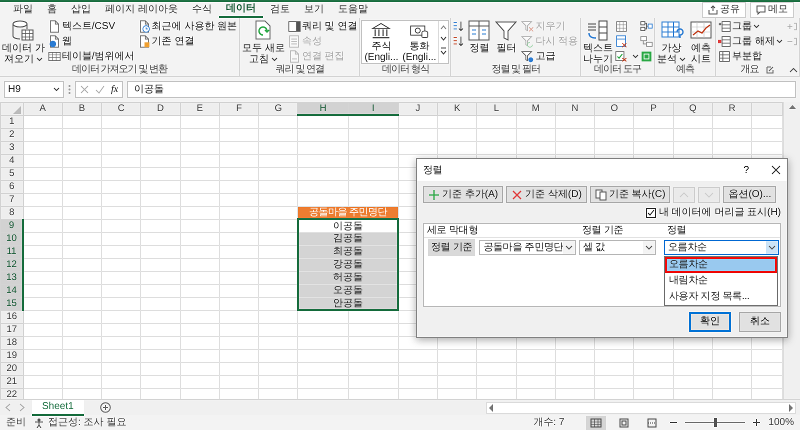 This screenshot has height=430, width=800. Describe the element at coordinates (352, 10) in the screenshot. I see `ribbon-tab: 도움말` at that location.